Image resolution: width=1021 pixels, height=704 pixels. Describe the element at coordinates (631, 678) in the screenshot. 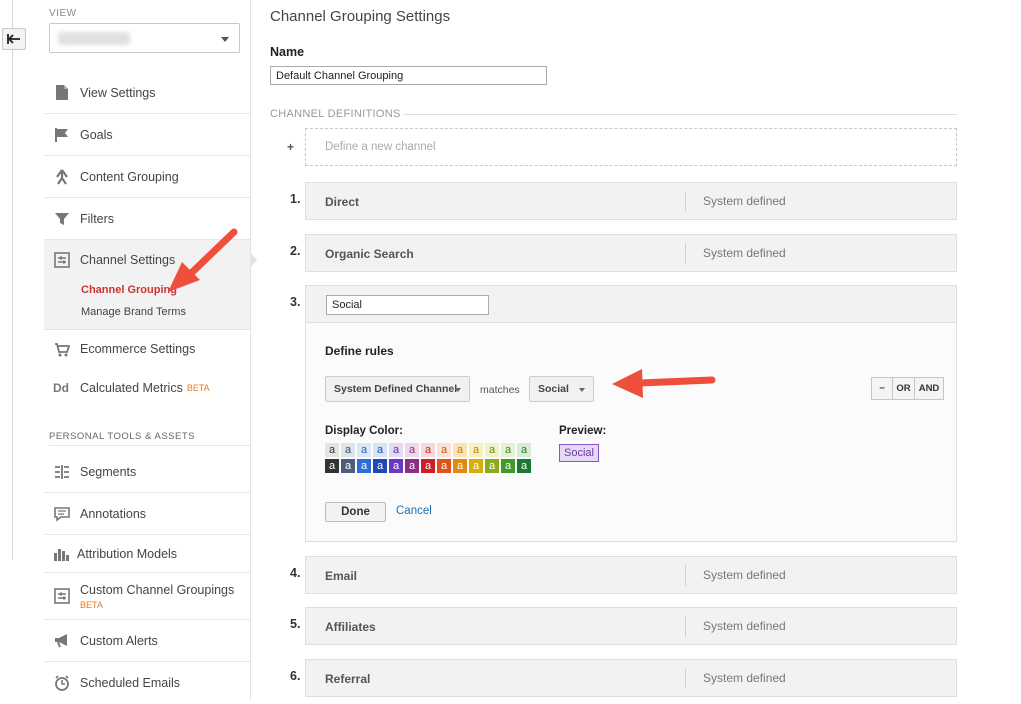

I see `channel-row-referral: Referral System defined` at that location.